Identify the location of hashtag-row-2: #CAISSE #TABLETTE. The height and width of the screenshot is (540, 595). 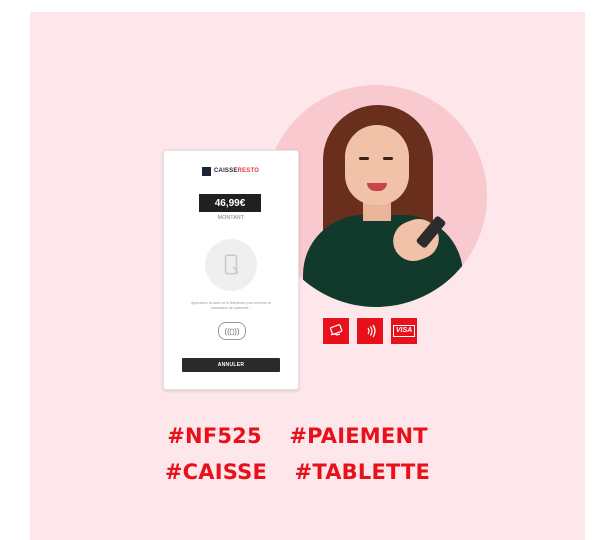
(297, 472).